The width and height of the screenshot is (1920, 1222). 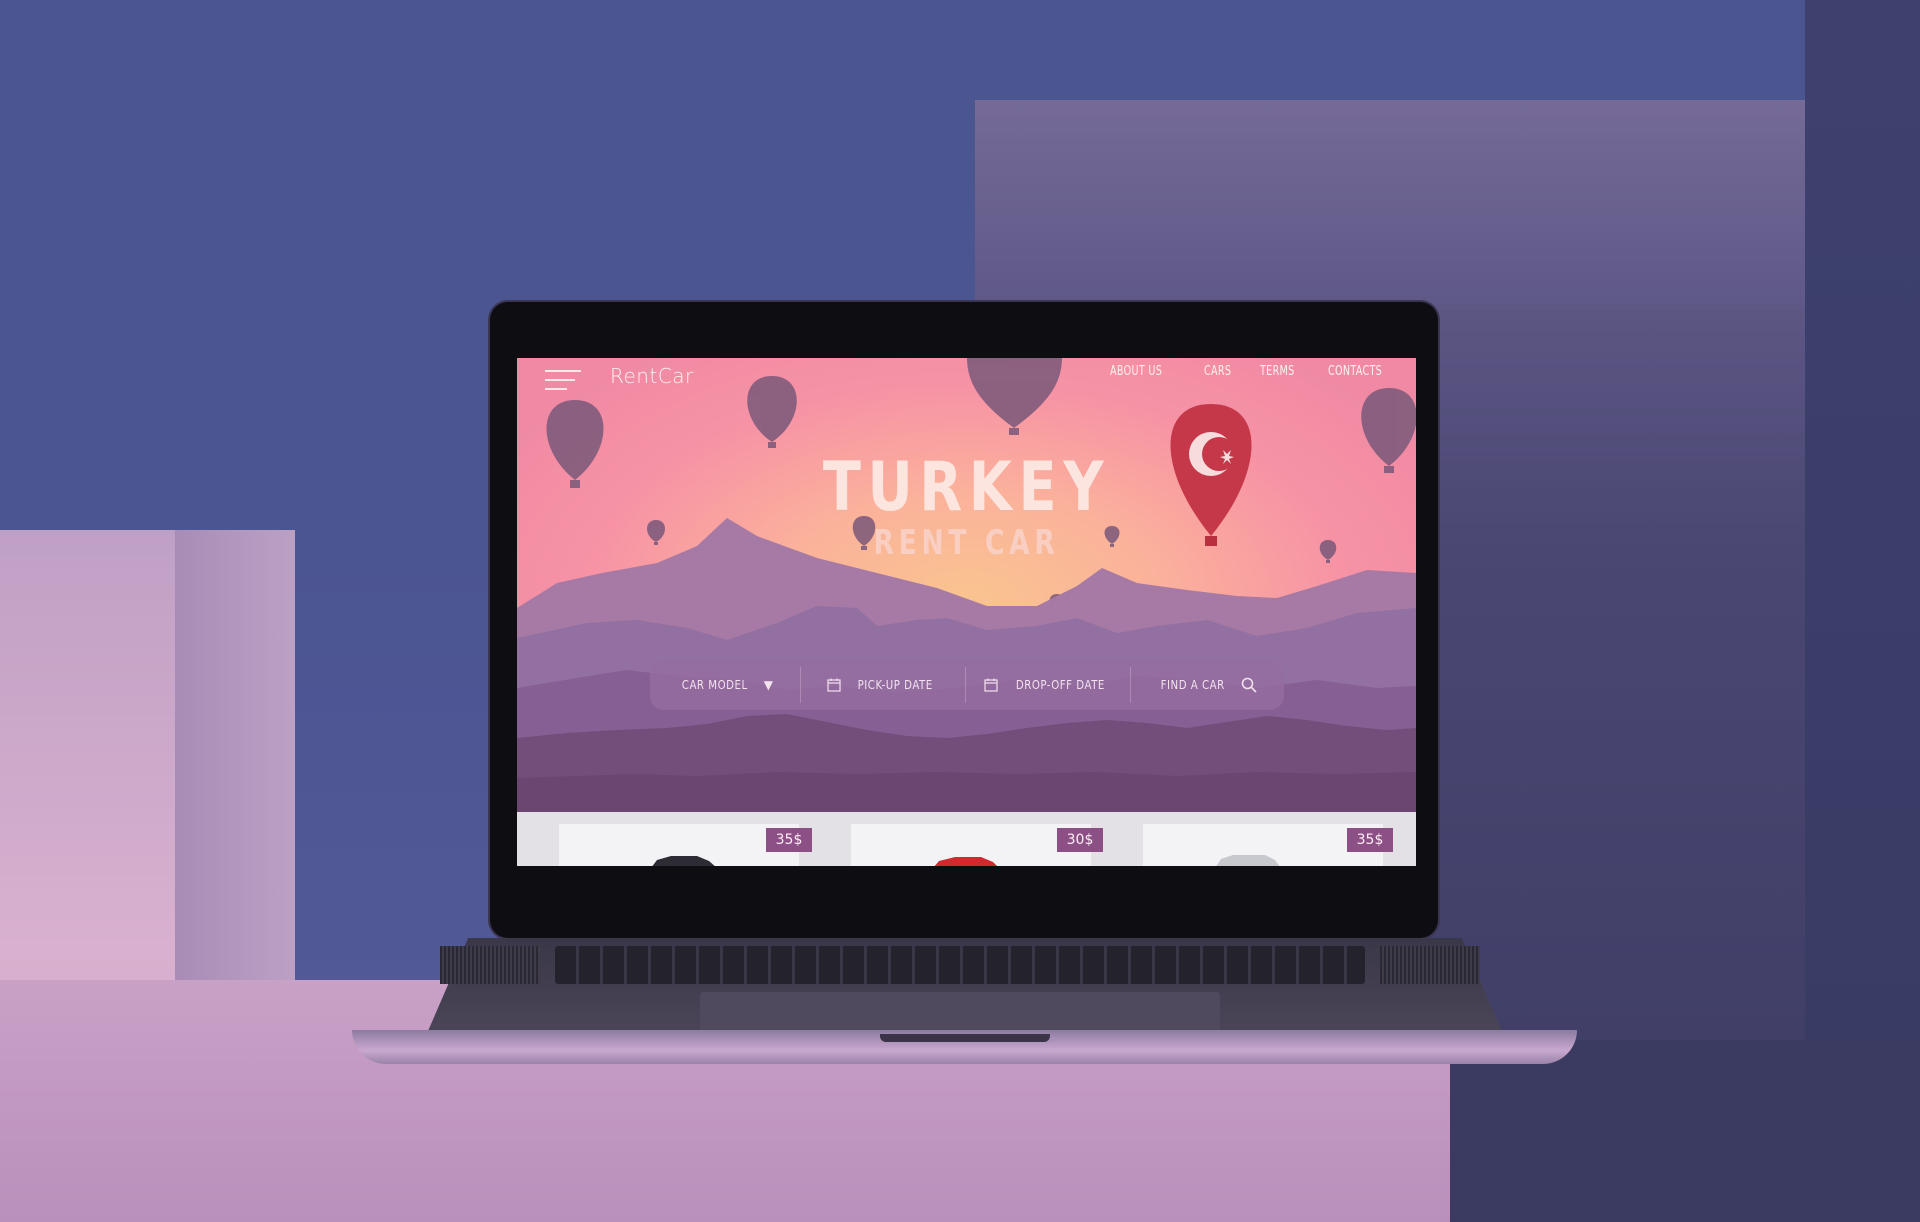 I want to click on speaker-grille-right, so click(x=1430, y=965).